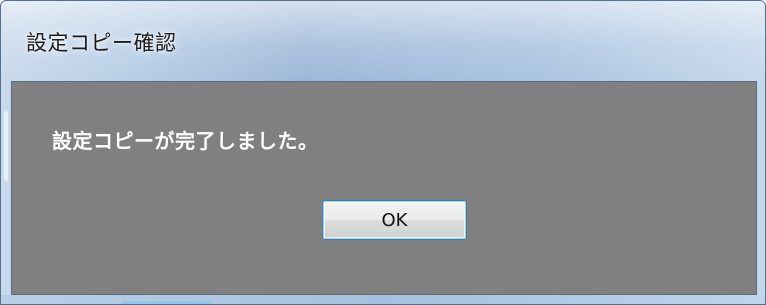  What do you see at coordinates (185, 141) in the screenshot?
I see `message-text: 設定コピーが完了しました。` at bounding box center [185, 141].